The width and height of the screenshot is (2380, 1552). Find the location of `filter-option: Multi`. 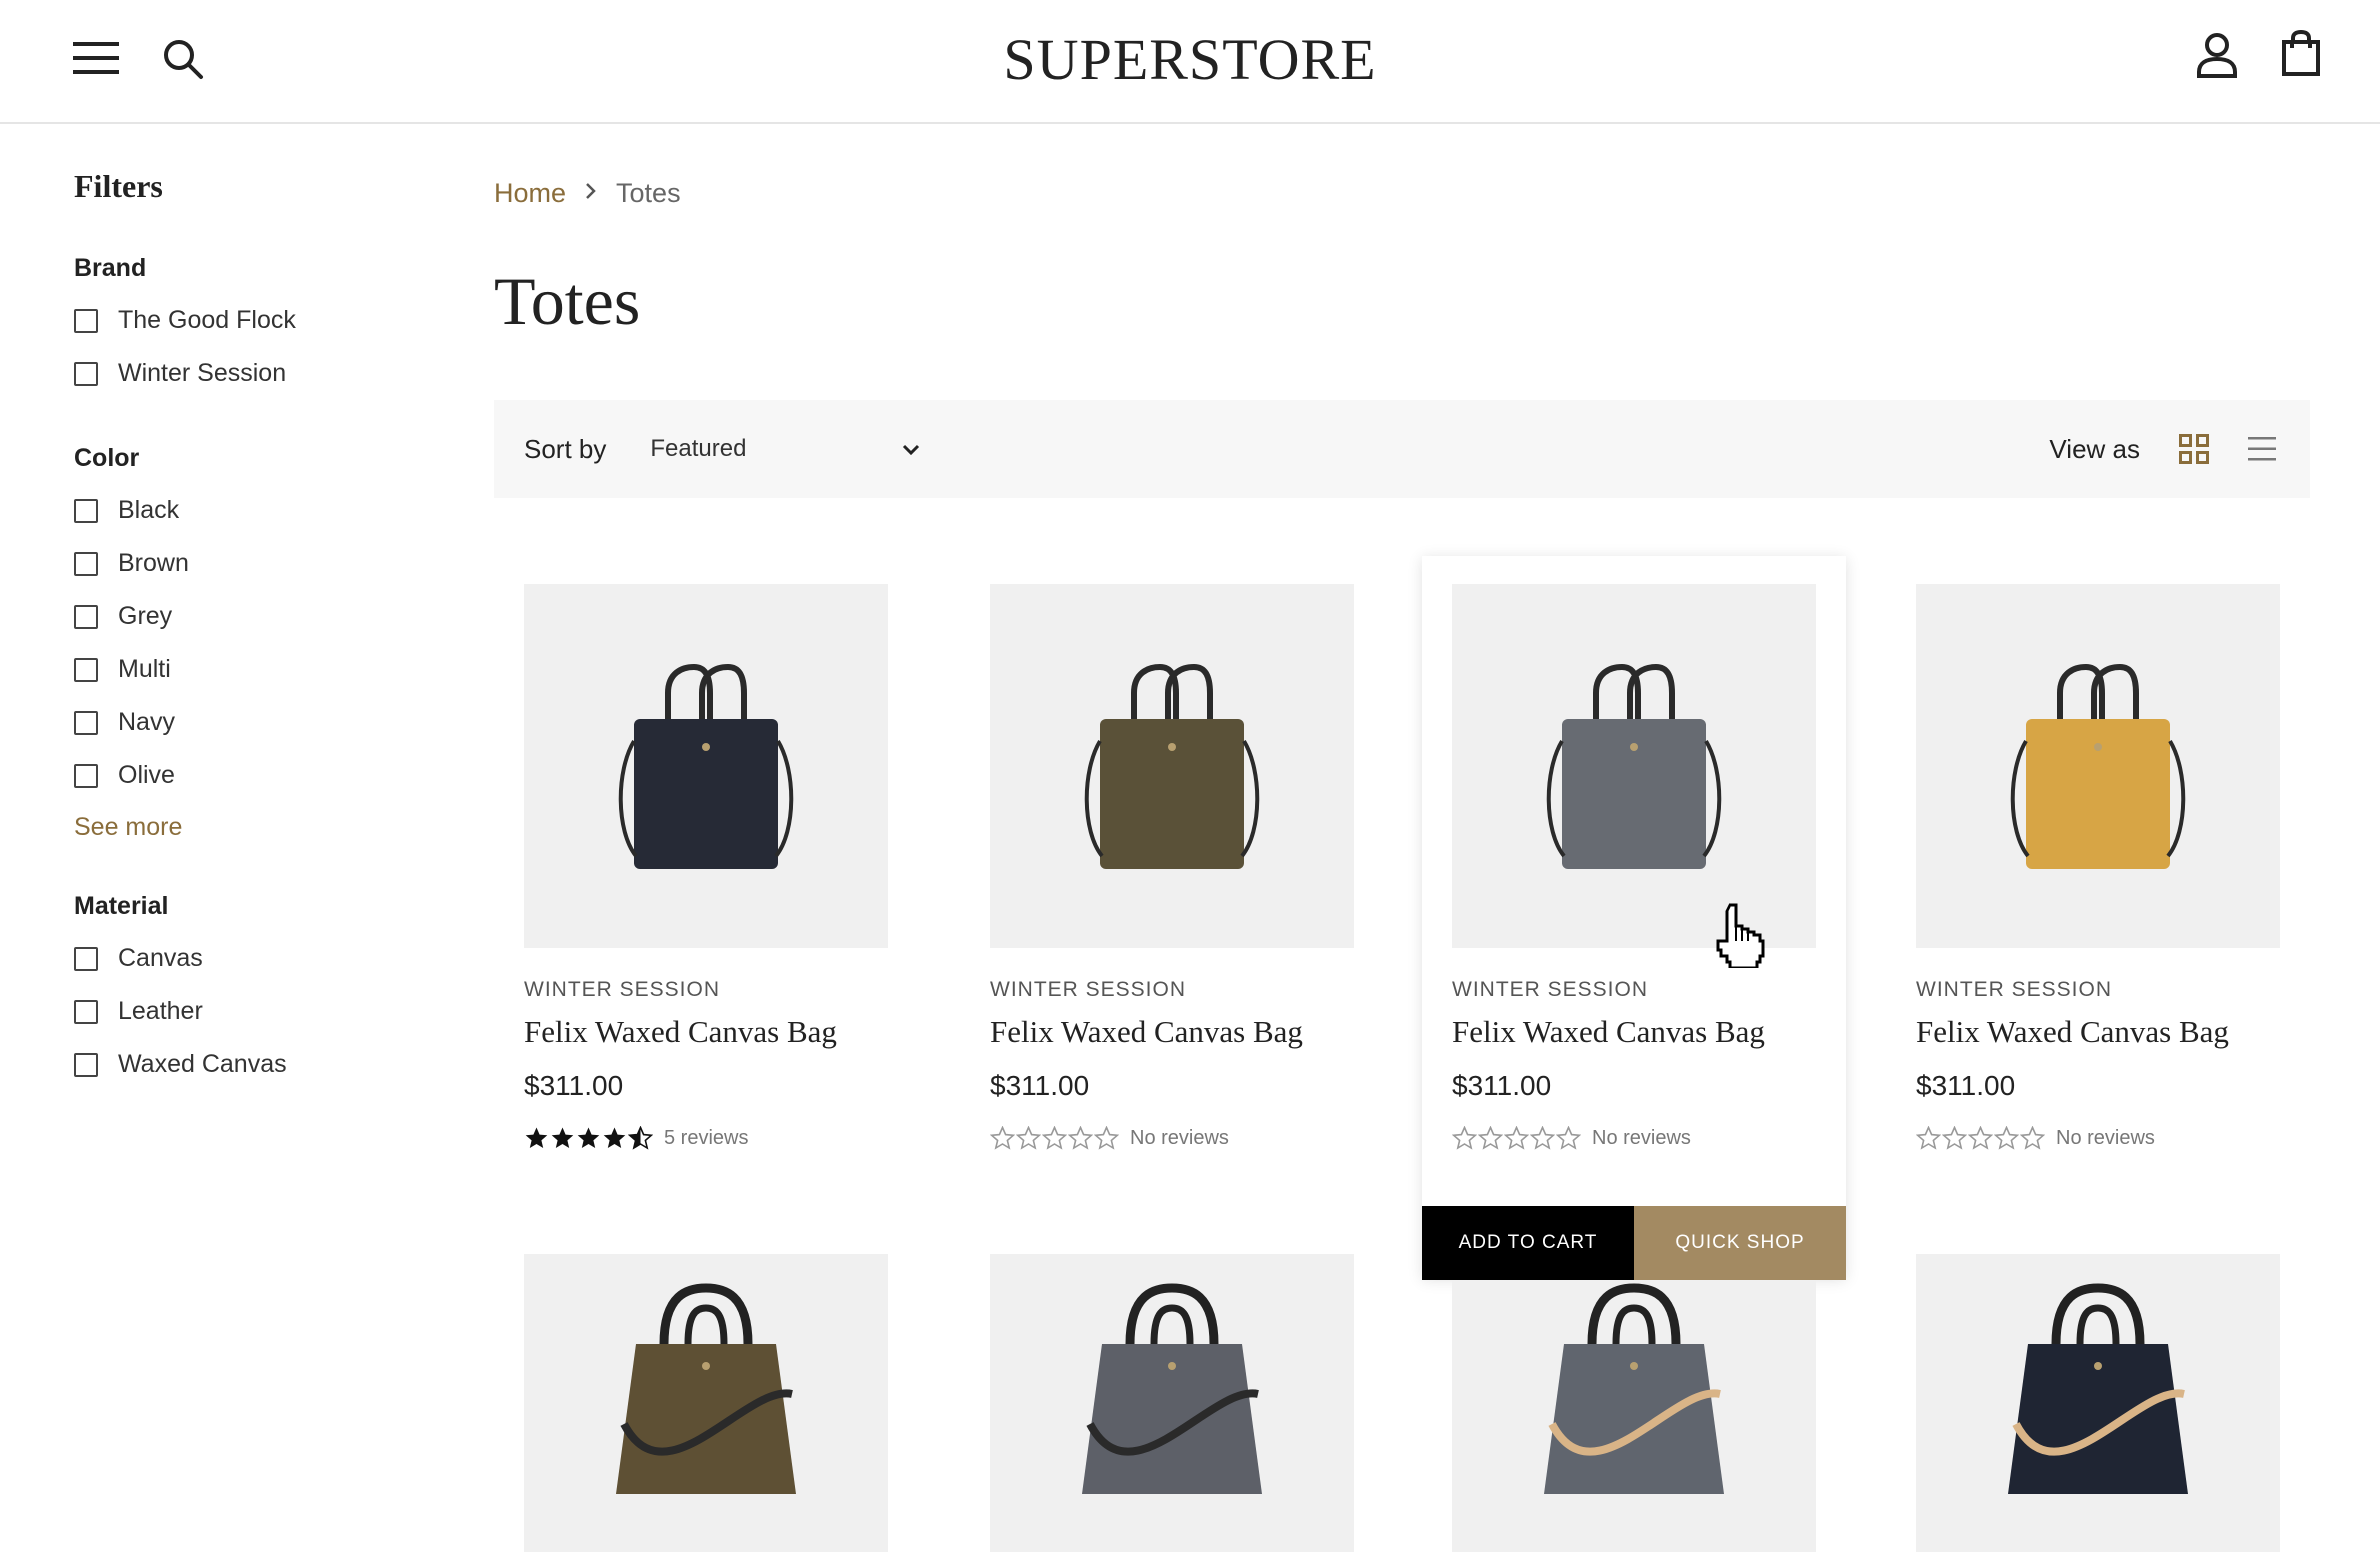

filter-option: Multi is located at coordinates (244, 669).